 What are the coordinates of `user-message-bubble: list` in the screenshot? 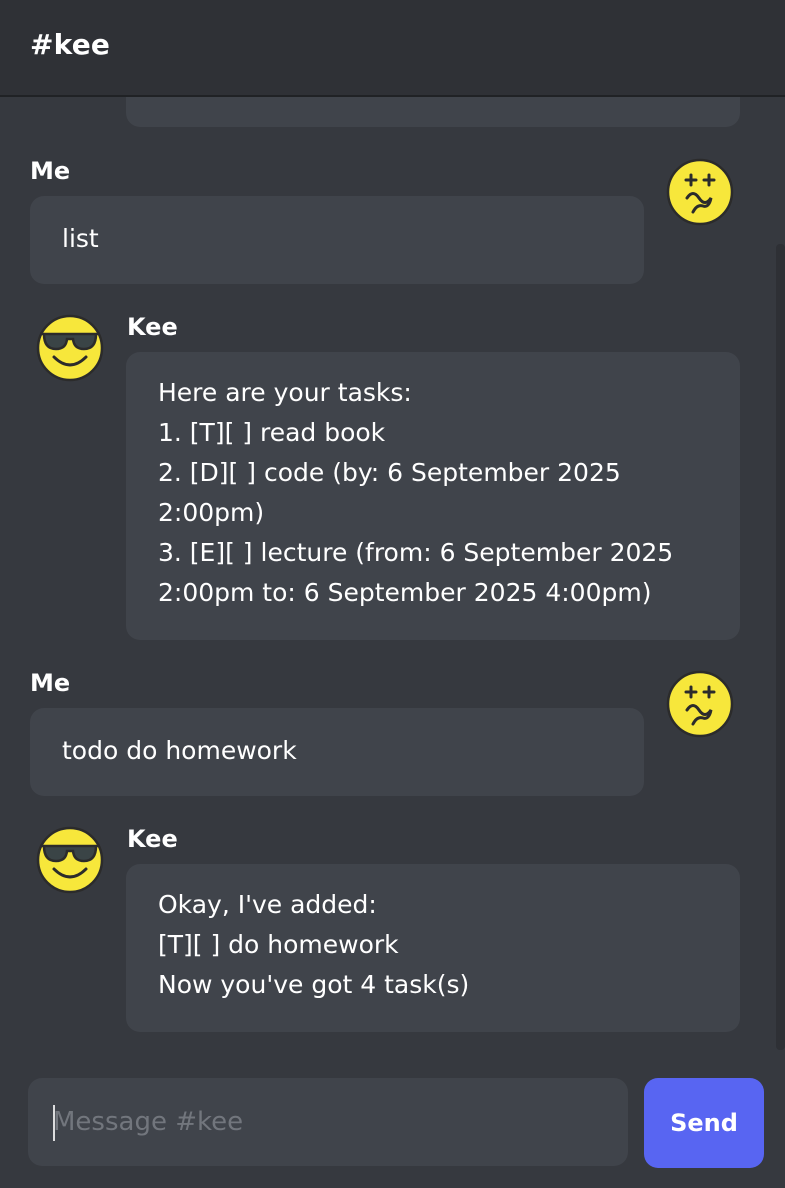 It's located at (337, 240).